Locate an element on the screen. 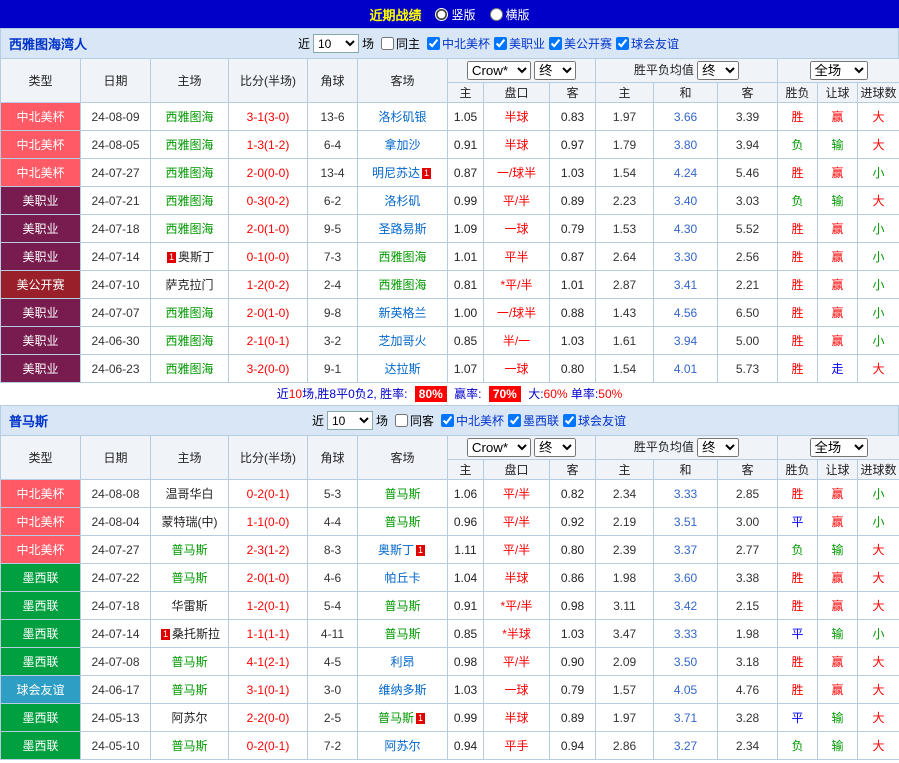 This screenshot has width=899, height=763. away-team-cell: 新英格兰 is located at coordinates (402, 312).